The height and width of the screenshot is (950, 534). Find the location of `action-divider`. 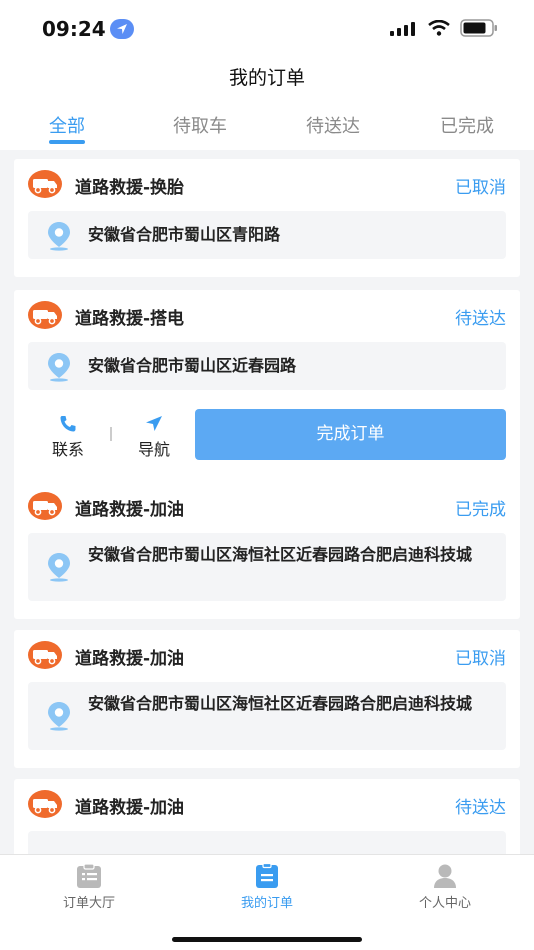

action-divider is located at coordinates (111, 434).